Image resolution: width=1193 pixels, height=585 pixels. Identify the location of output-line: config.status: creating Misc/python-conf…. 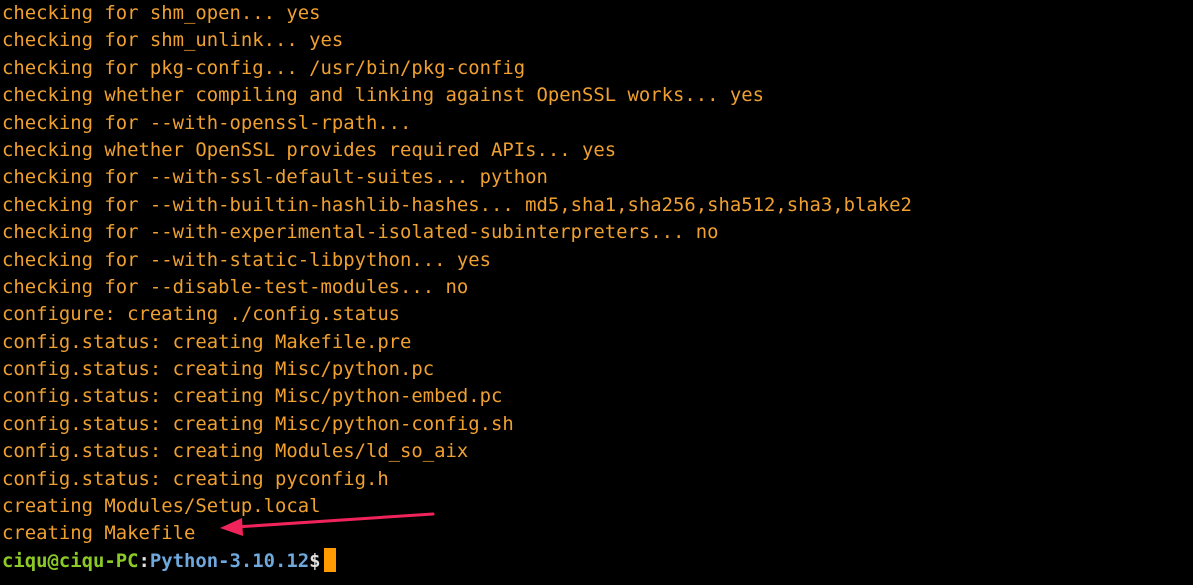
(258, 423).